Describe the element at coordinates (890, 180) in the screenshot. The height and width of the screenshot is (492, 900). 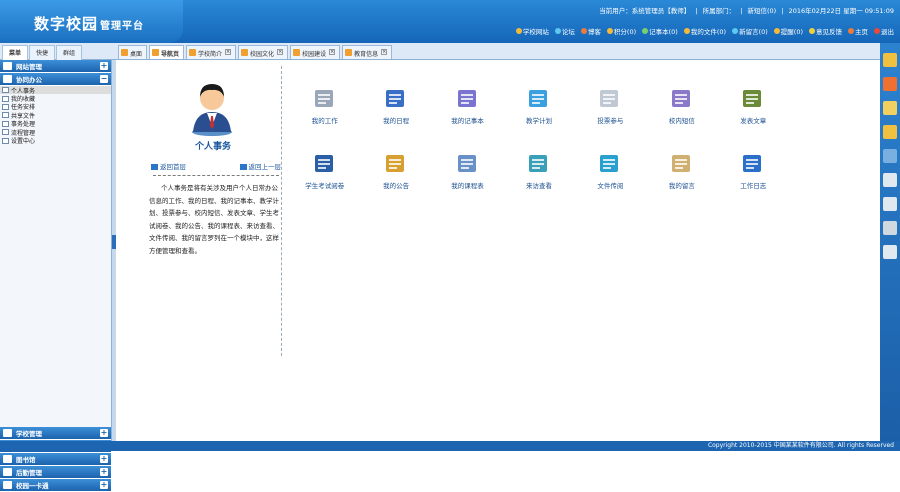
I see `list-icon` at that location.